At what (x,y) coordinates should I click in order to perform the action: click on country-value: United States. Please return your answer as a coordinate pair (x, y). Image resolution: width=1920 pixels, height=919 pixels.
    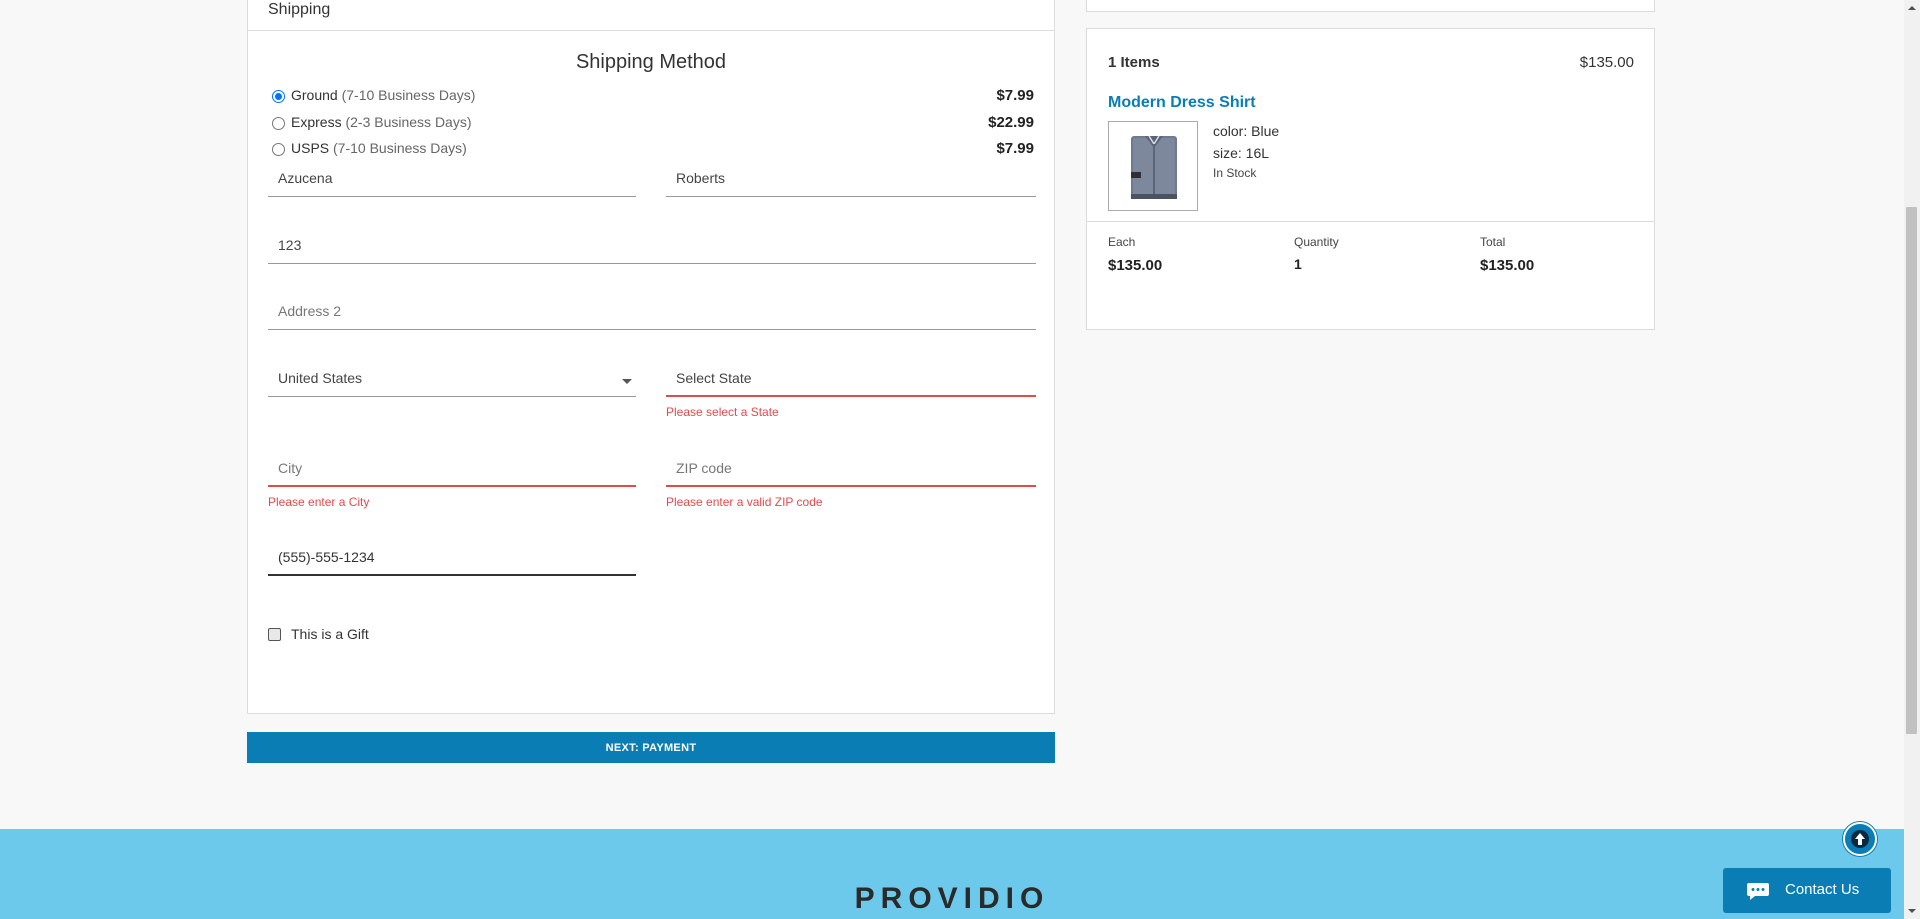
    Looking at the image, I should click on (320, 378).